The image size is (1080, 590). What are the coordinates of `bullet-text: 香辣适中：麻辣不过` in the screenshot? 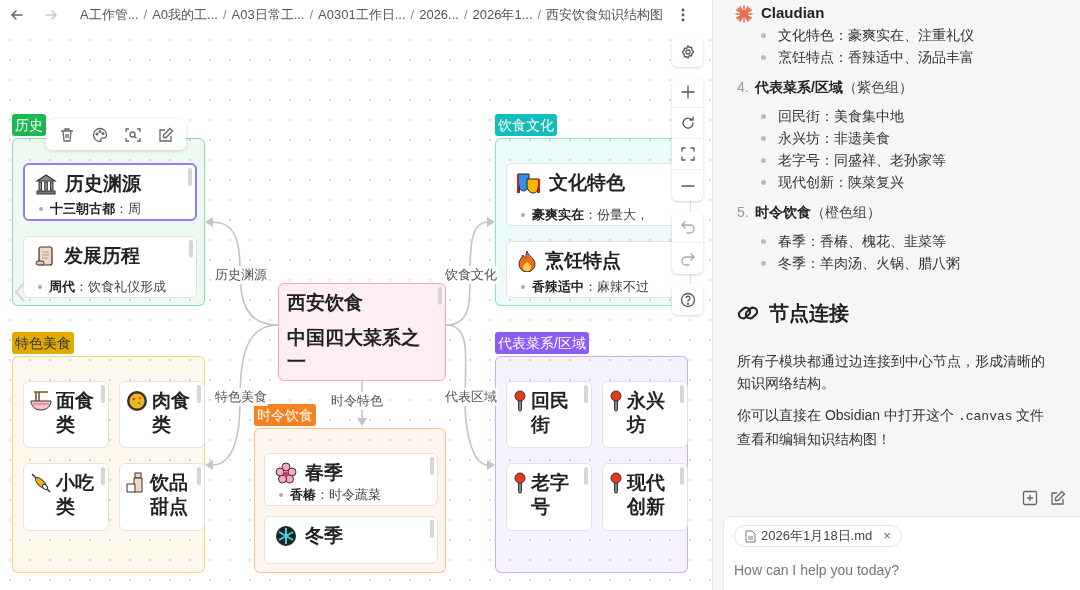 It's located at (590, 287).